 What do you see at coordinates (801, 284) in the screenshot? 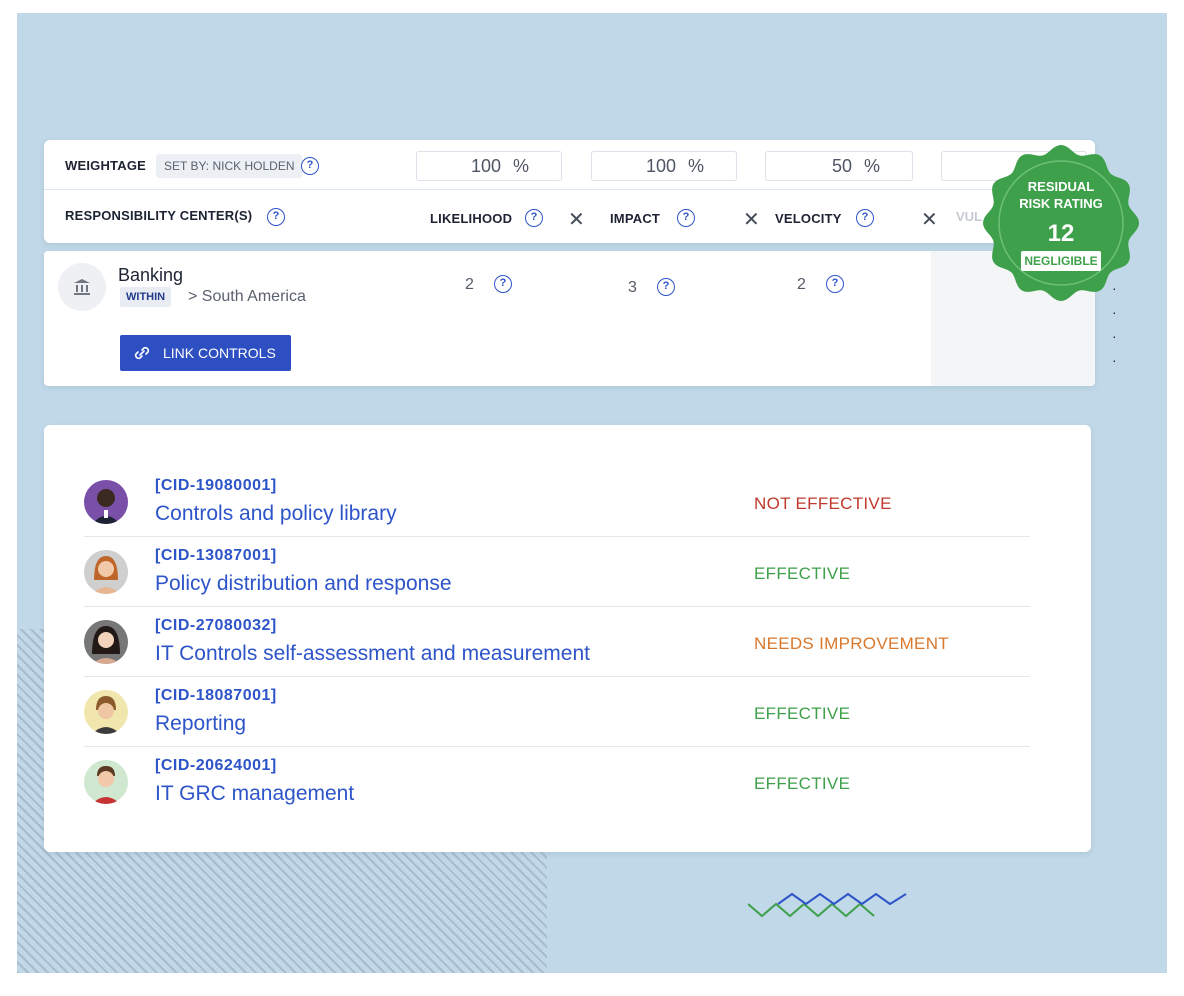
I see `velocity-score: 2` at bounding box center [801, 284].